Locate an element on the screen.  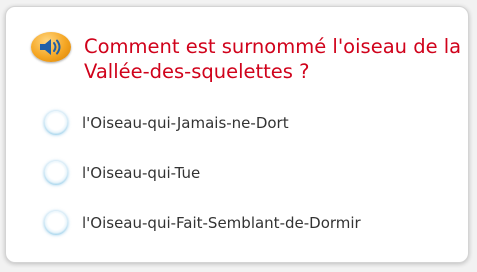
answer-label: l'Oiseau-qui-Fait-Semblant-de-Dormir is located at coordinates (221, 223).